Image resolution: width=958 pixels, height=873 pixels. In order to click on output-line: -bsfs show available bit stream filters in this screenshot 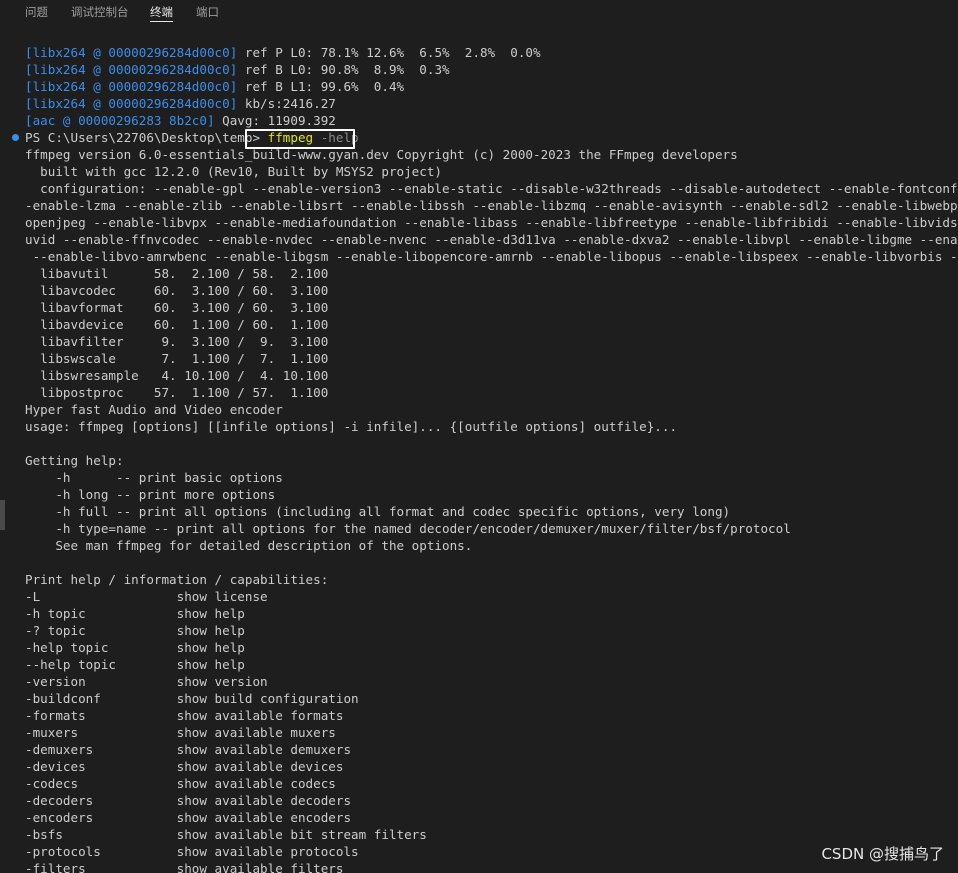, I will do `click(226, 834)`.